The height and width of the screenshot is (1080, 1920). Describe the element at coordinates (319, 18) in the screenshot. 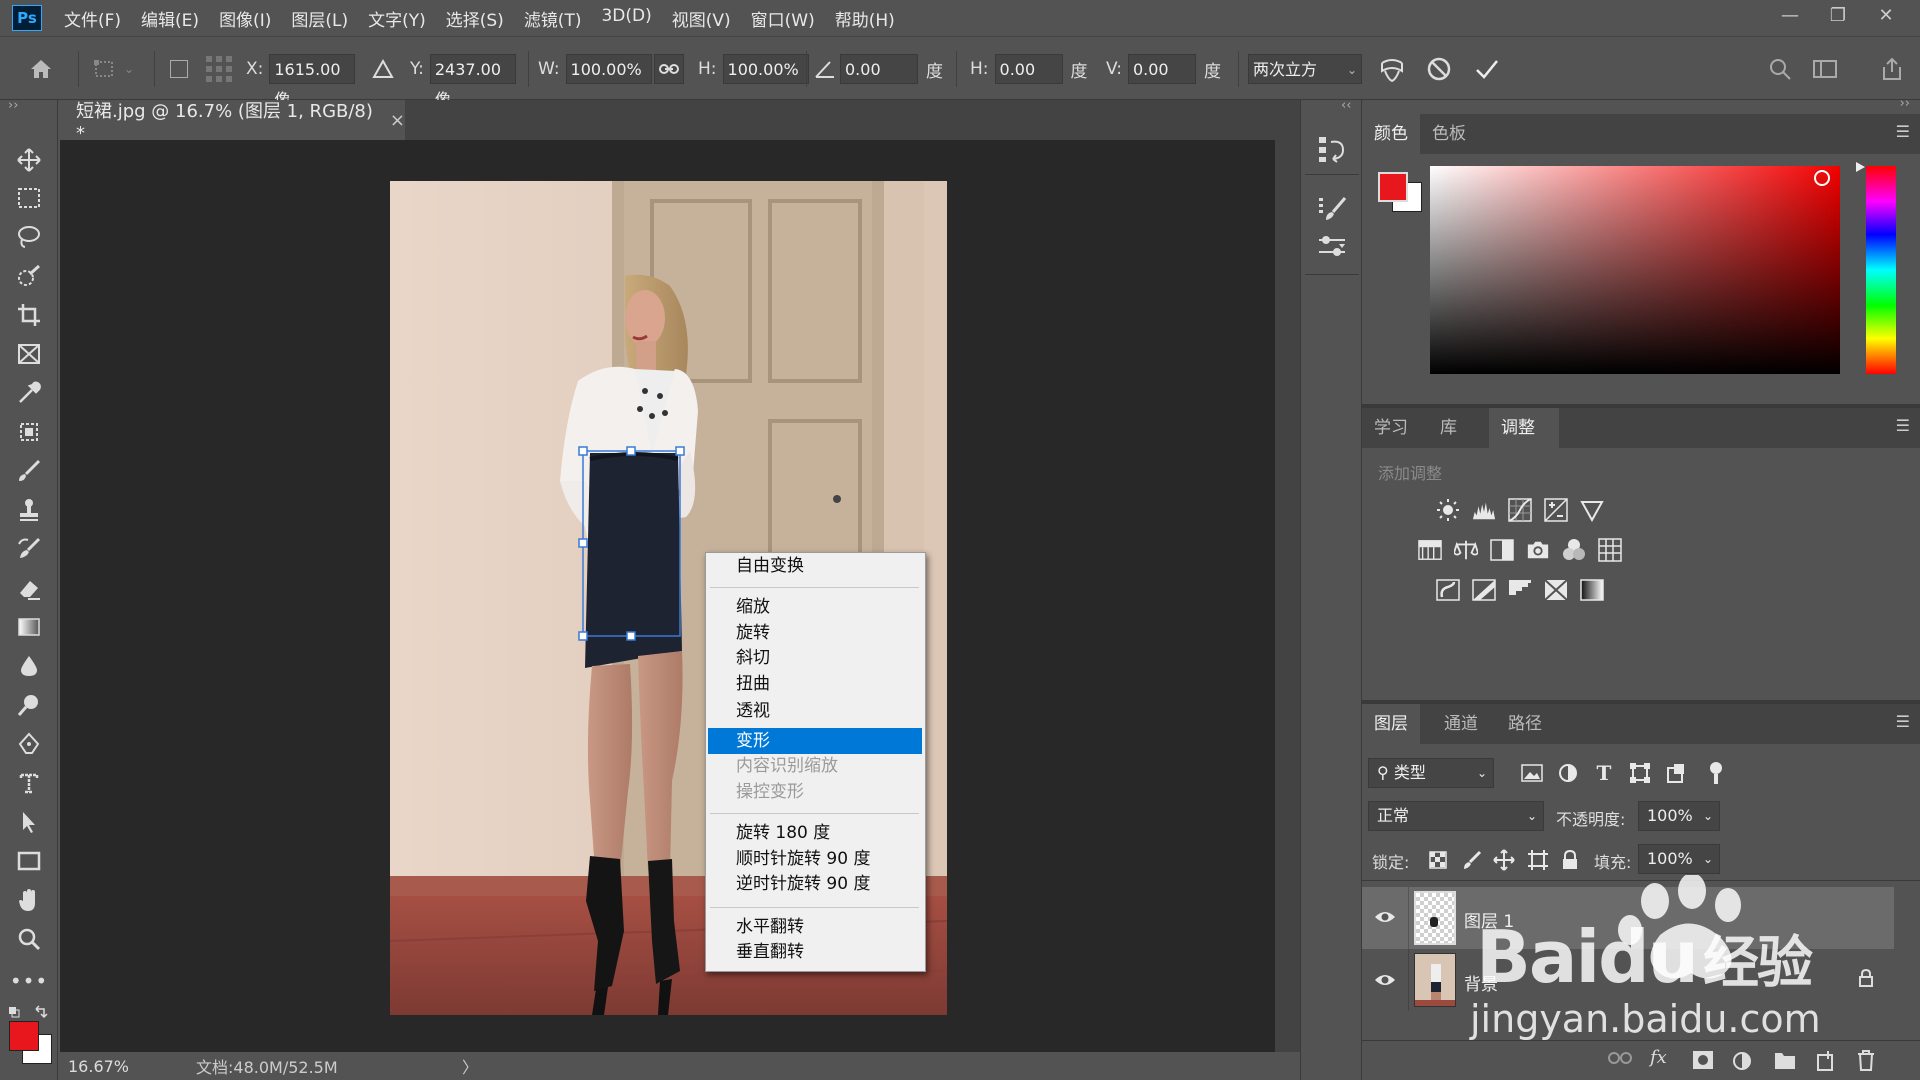

I see `menu-layer: 图层(L)` at that location.